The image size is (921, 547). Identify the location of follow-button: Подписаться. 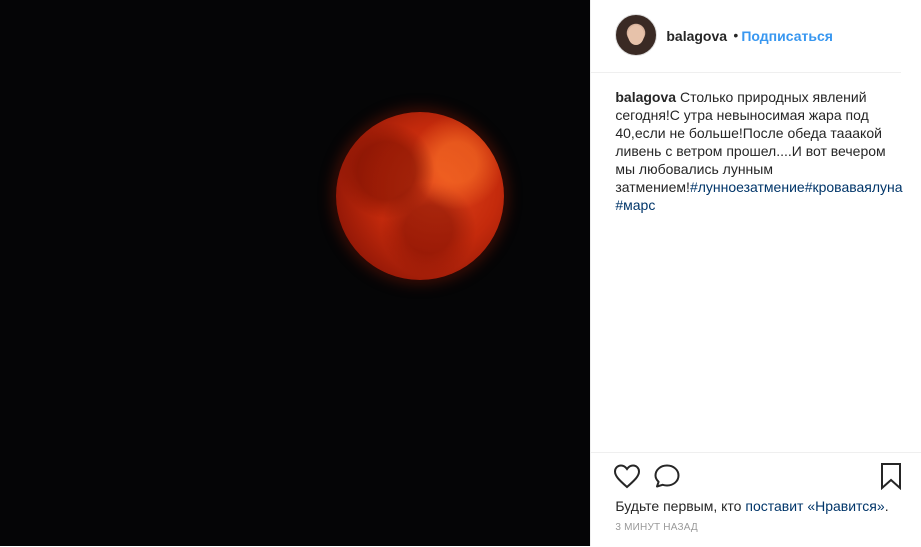
(787, 36).